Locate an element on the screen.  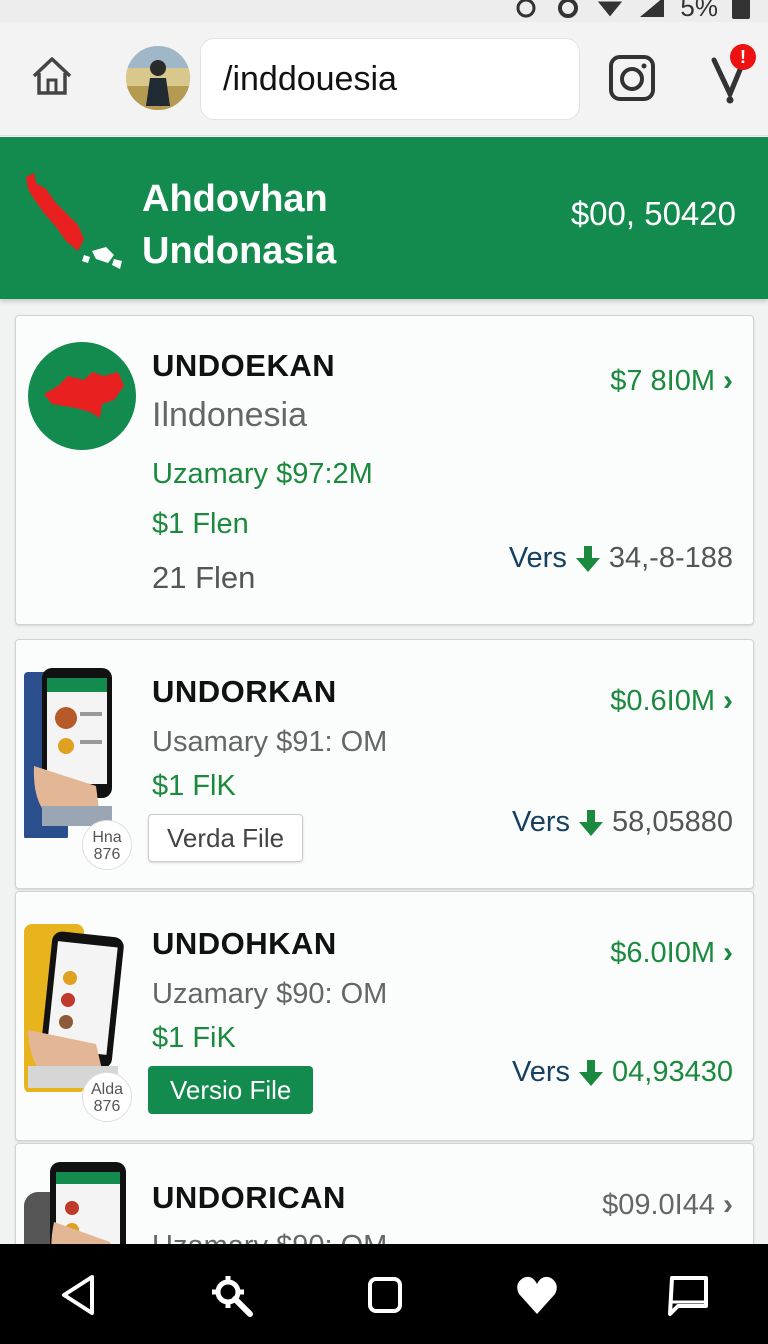
card-version: Vers 34,-8-188 is located at coordinates (621, 558).